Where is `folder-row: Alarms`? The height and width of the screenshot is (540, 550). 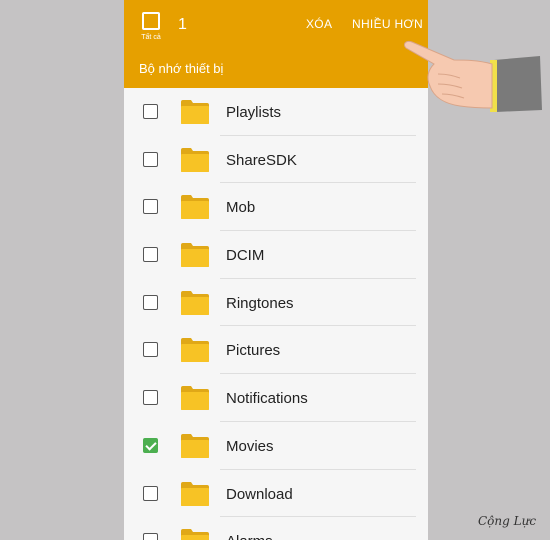
folder-row: Alarms is located at coordinates (276, 528).